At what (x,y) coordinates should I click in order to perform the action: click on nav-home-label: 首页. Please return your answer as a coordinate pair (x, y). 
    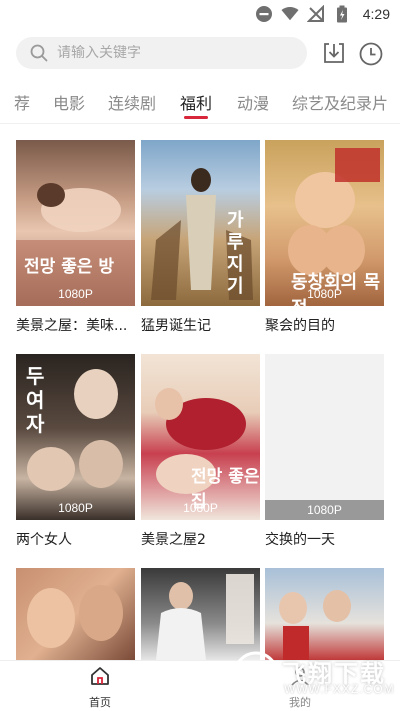
    Looking at the image, I should click on (100, 702).